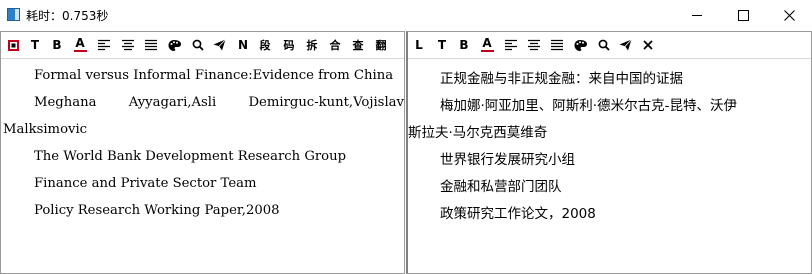 This screenshot has width=812, height=274. What do you see at coordinates (501, 187) in the screenshot?
I see `translation-team: 金融和私营部门团队` at bounding box center [501, 187].